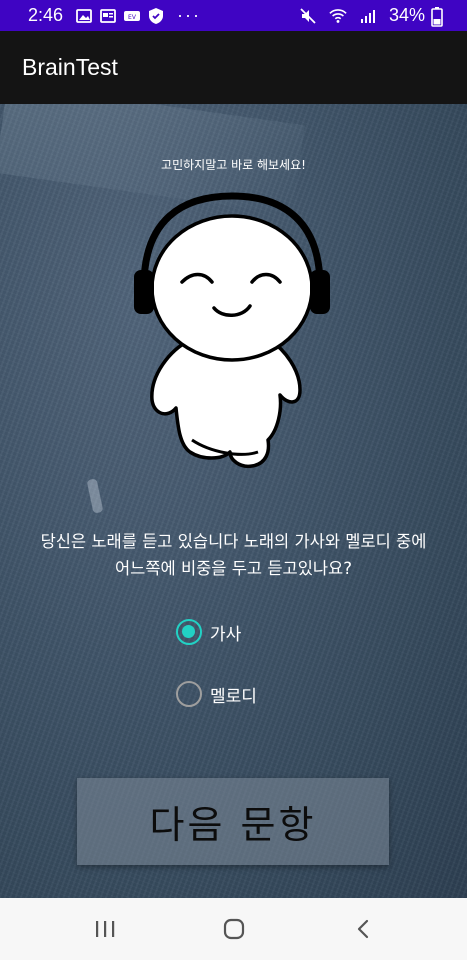 The width and height of the screenshot is (467, 960). Describe the element at coordinates (233, 568) in the screenshot. I see `question-line-2: 어느쪽에 비중을 두고 듣고있나요?` at that location.